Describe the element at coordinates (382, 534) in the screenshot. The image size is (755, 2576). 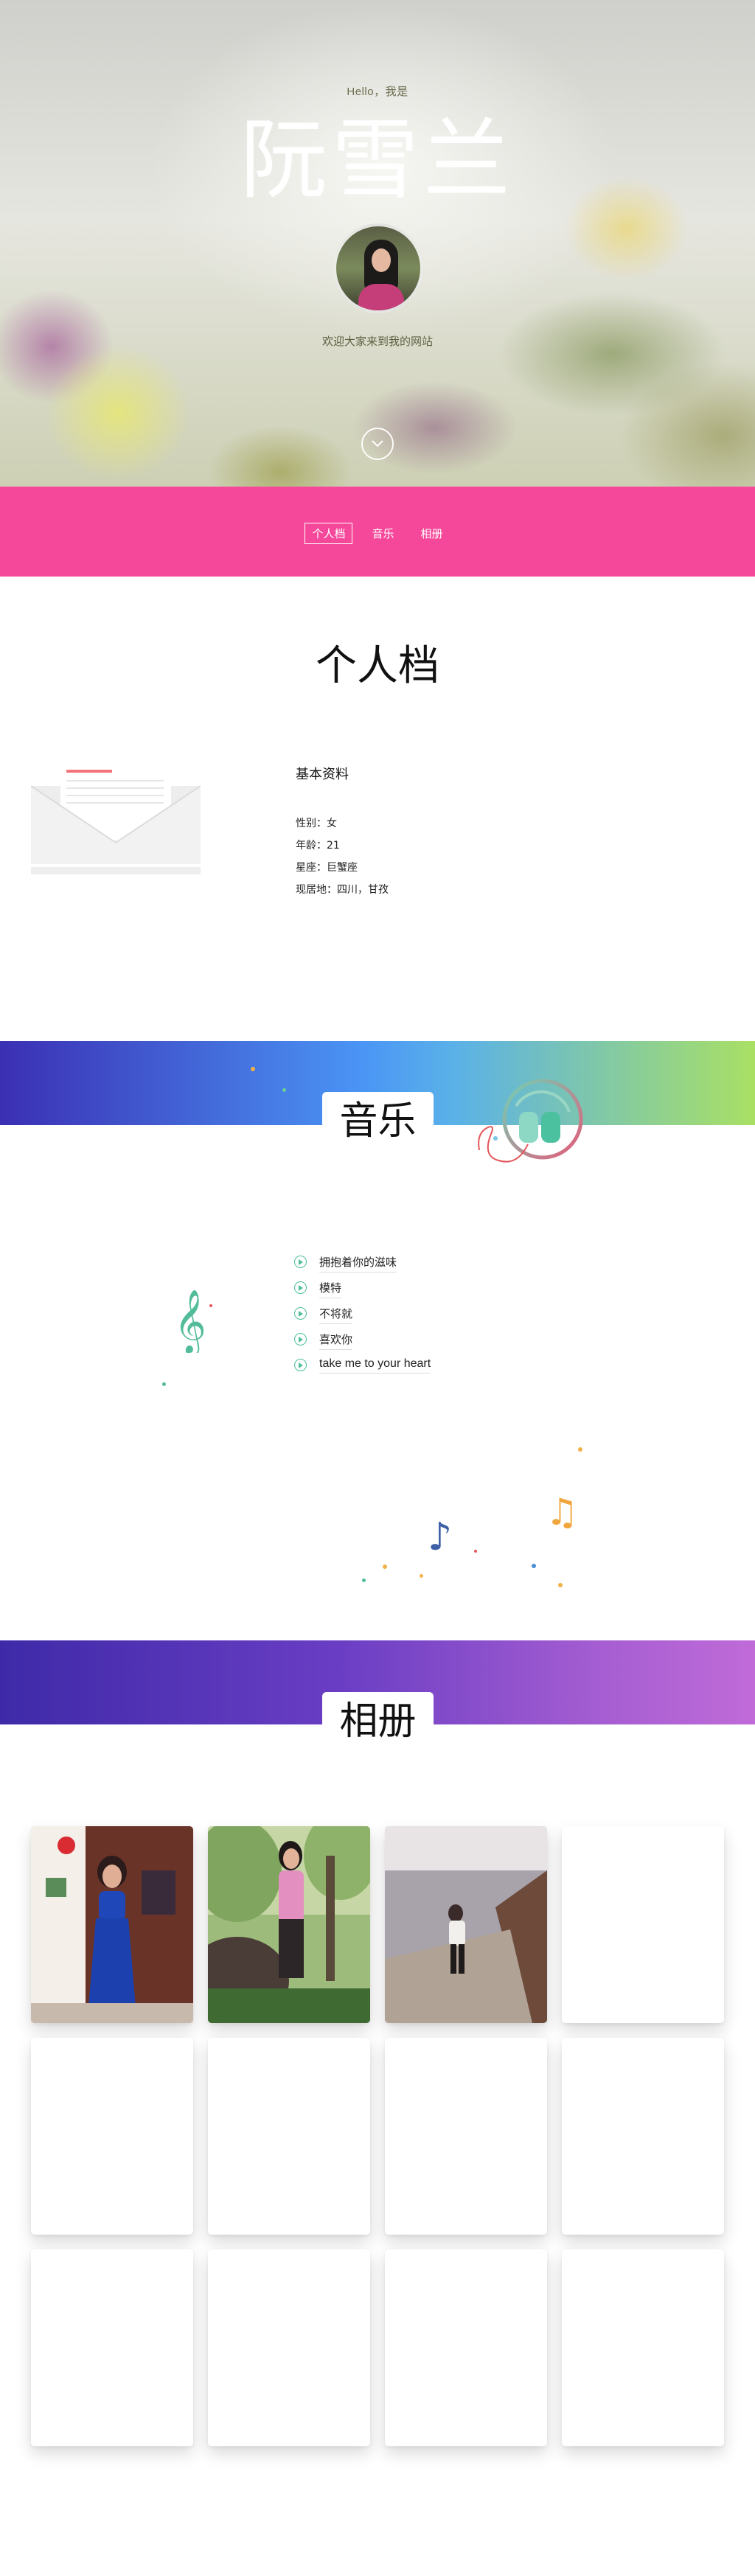
I see `nav-item-music: 音乐` at that location.